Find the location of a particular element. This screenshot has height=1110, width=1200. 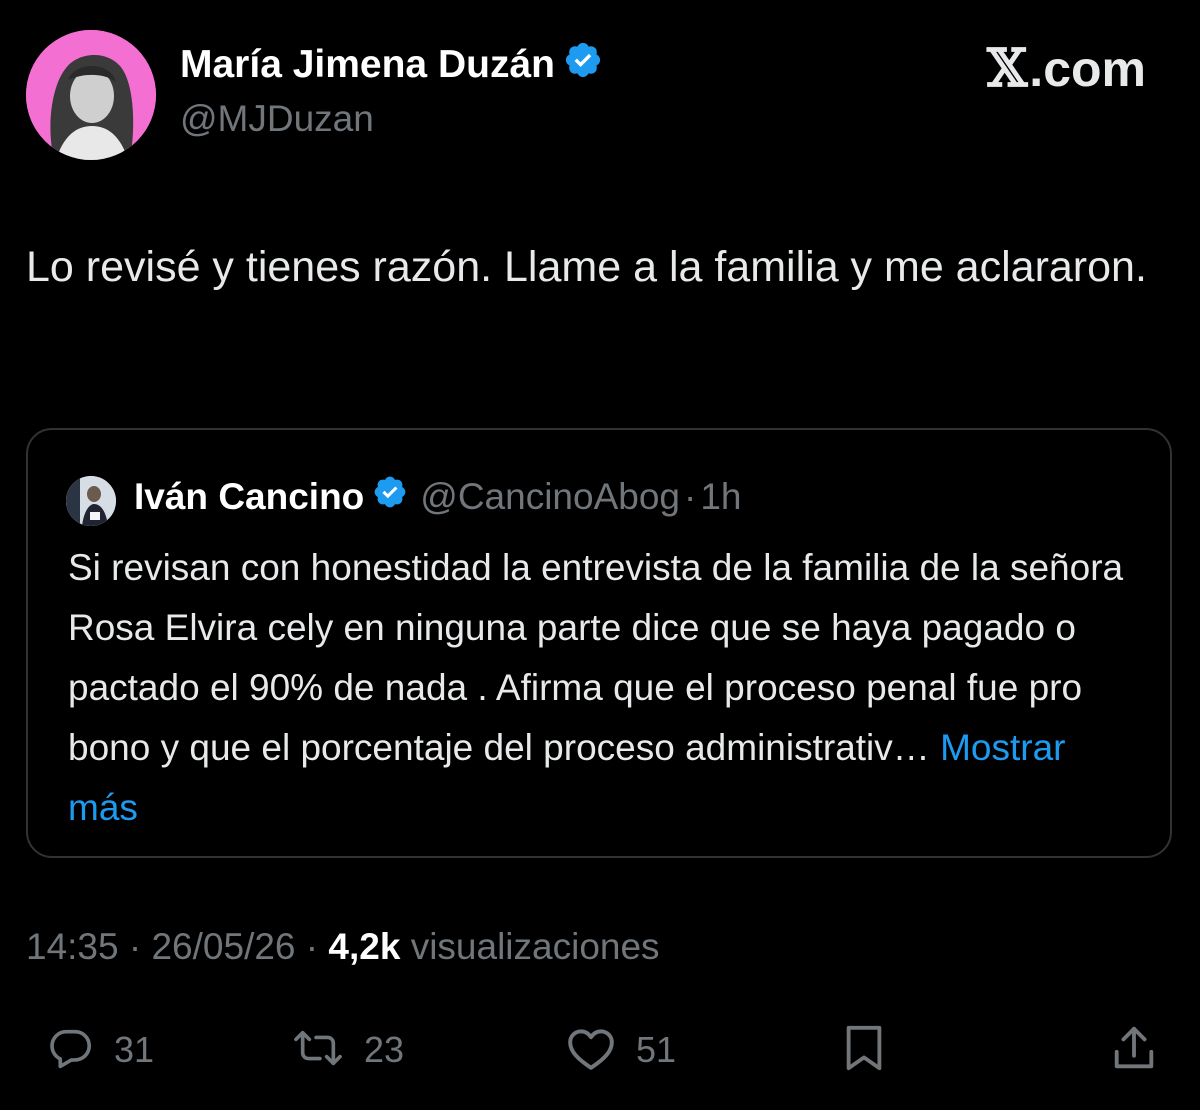

quote-author-name: Iván Cancino is located at coordinates (249, 497).